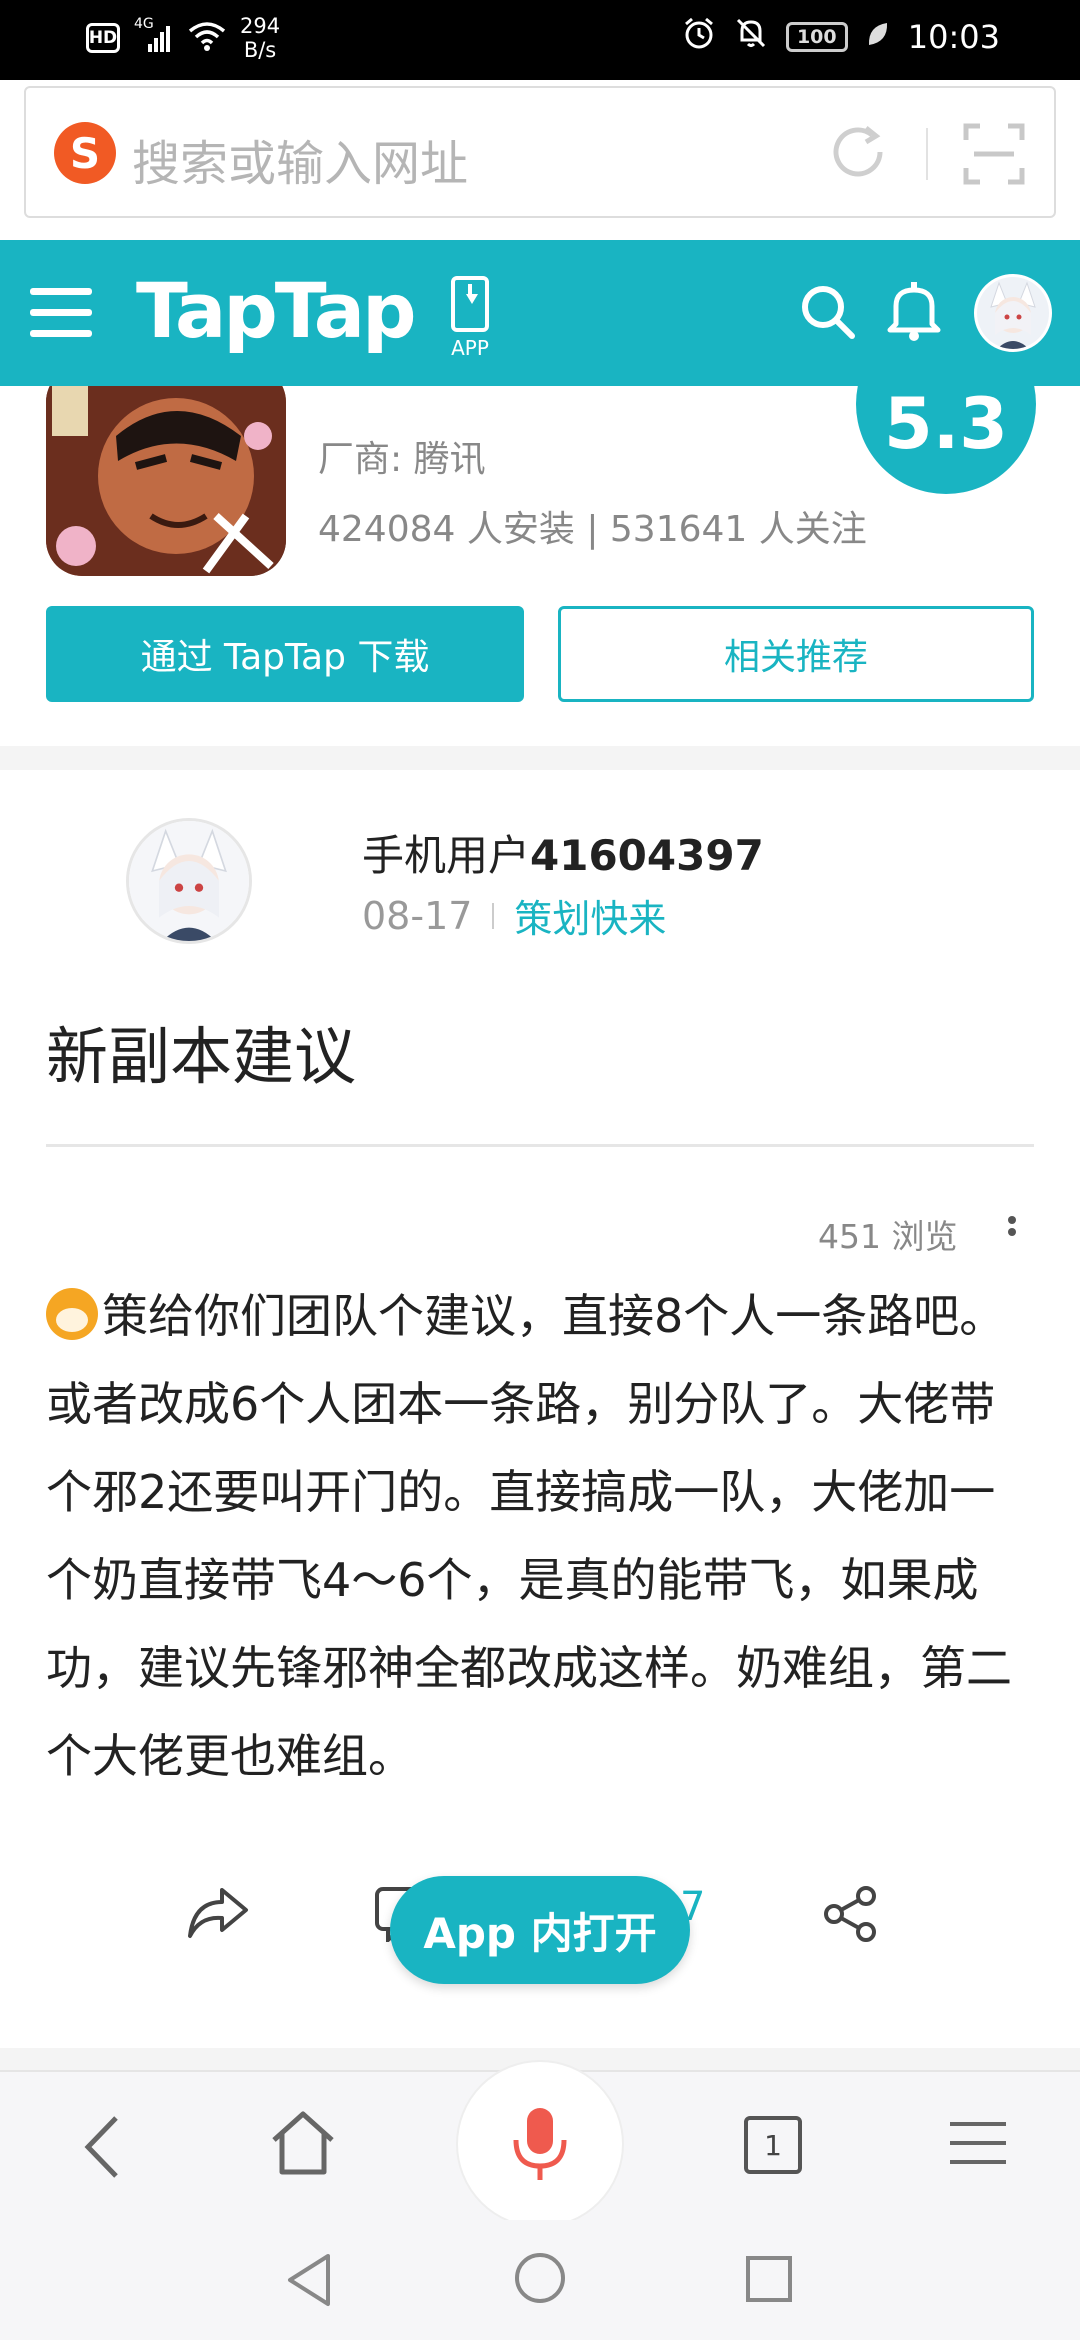 The height and width of the screenshot is (2340, 1080). Describe the element at coordinates (276, 310) in the screenshot. I see `taptap-logo: TapTap` at that location.